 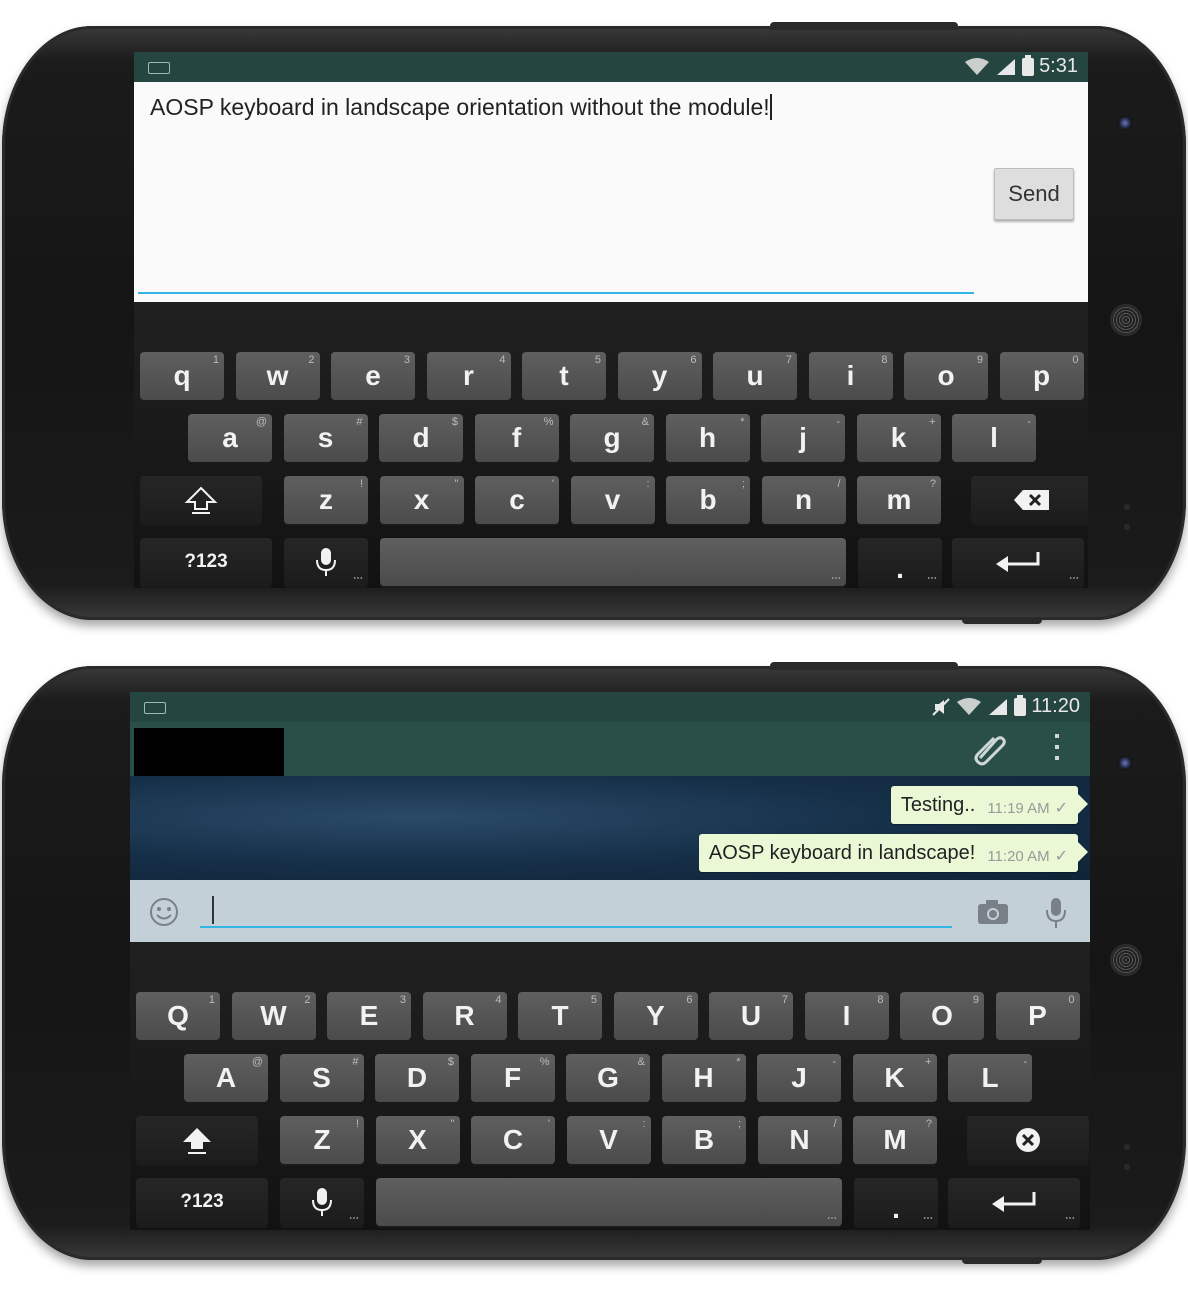 I want to click on key-e: e3, so click(x=373, y=376).